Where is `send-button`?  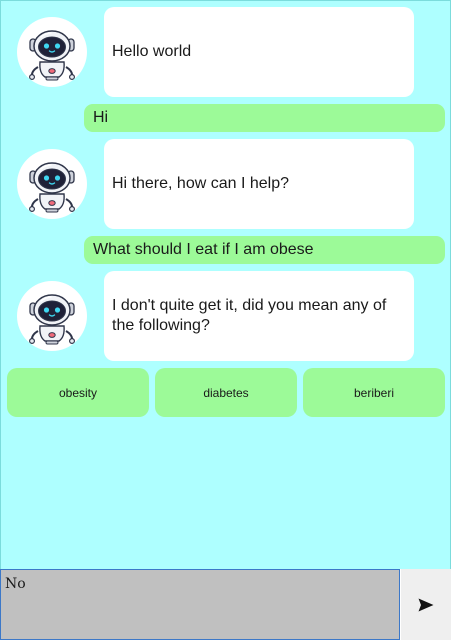 send-button is located at coordinates (426, 604).